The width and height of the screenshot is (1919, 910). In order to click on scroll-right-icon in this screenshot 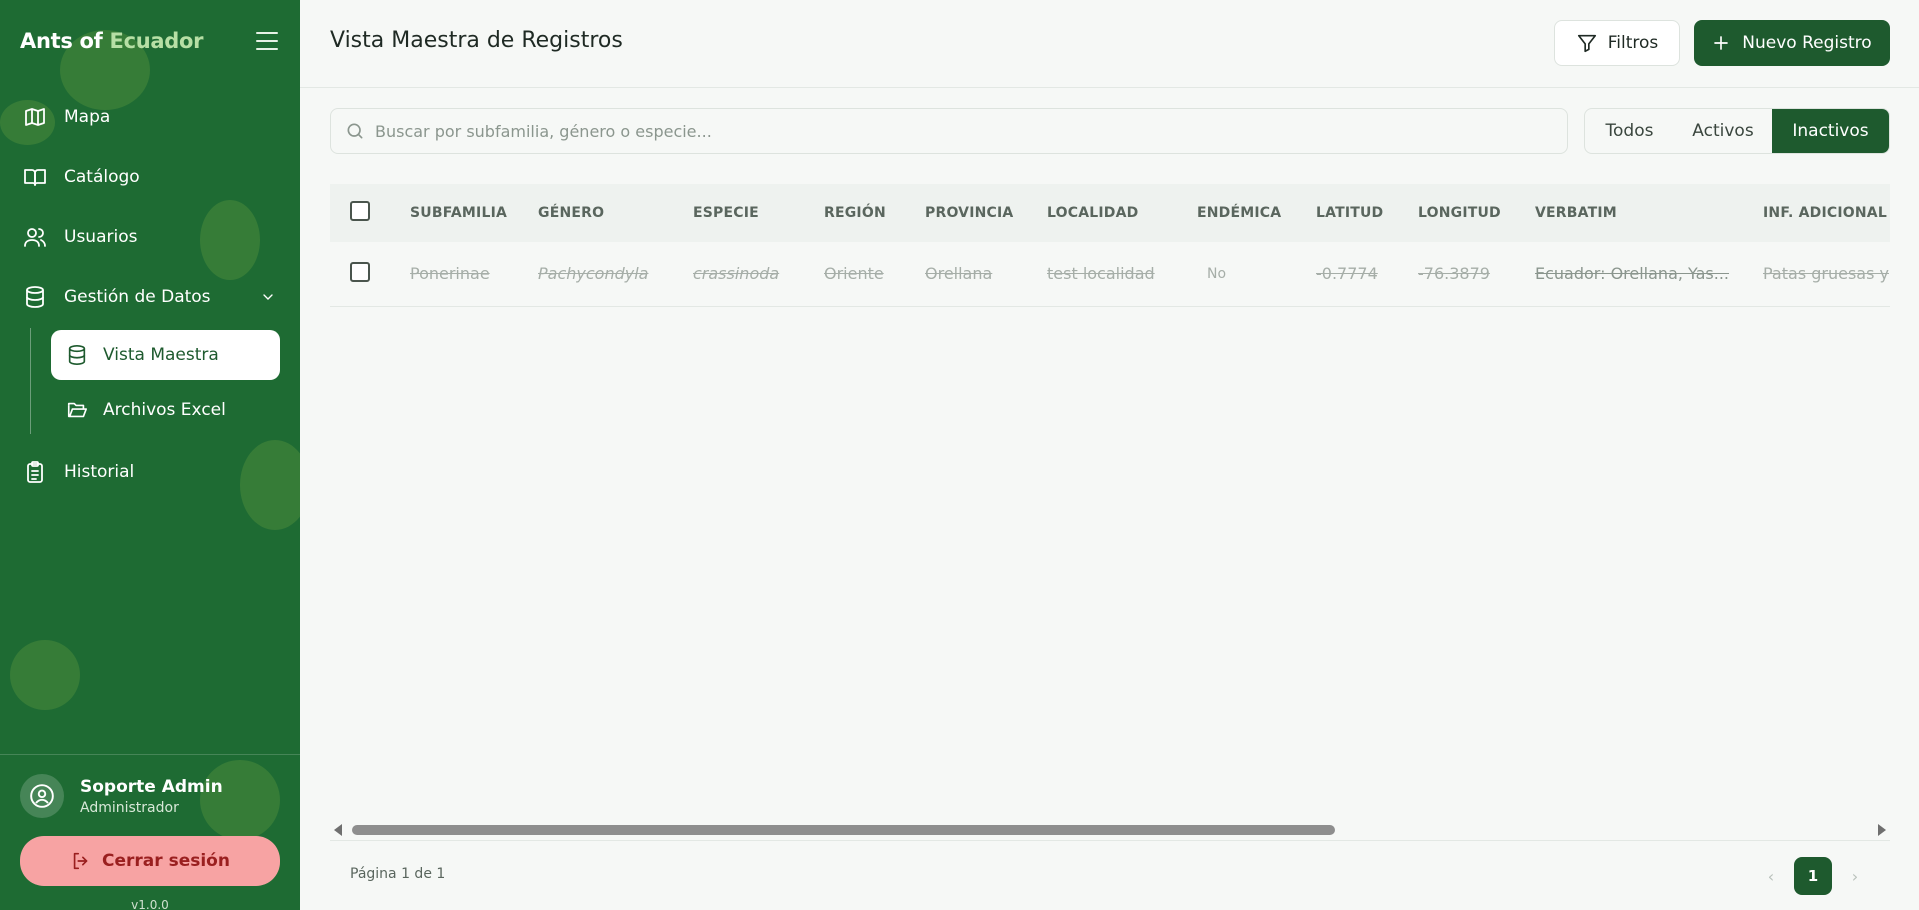, I will do `click(1882, 830)`.